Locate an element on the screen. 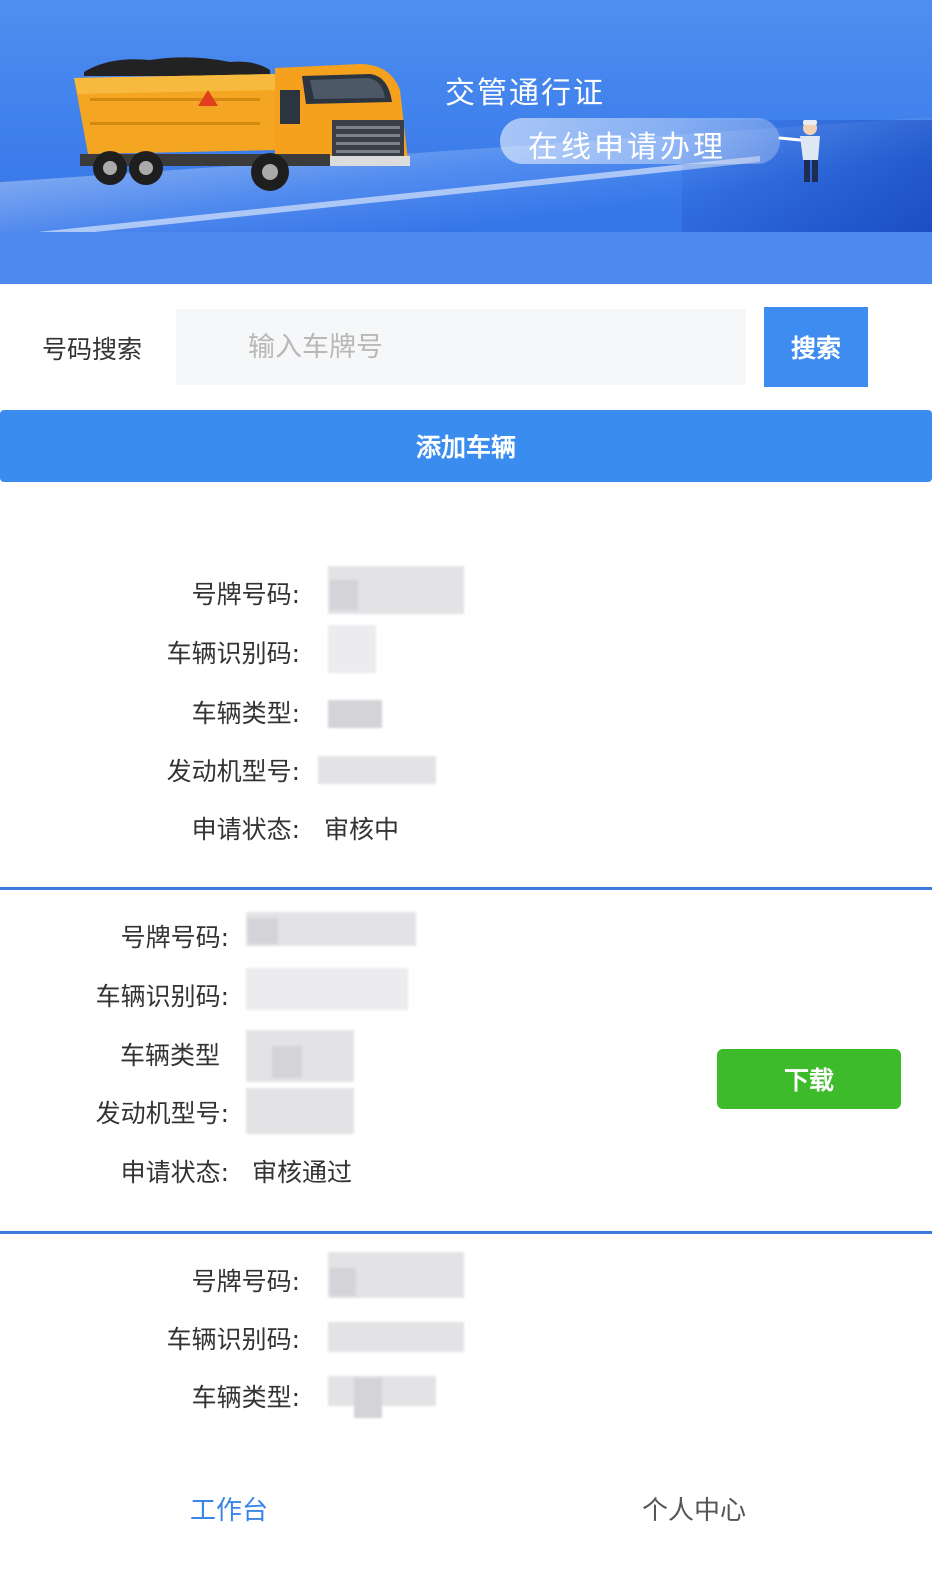 The height and width of the screenshot is (1569, 950). tab-profile: 个人中心 is located at coordinates (694, 1508).